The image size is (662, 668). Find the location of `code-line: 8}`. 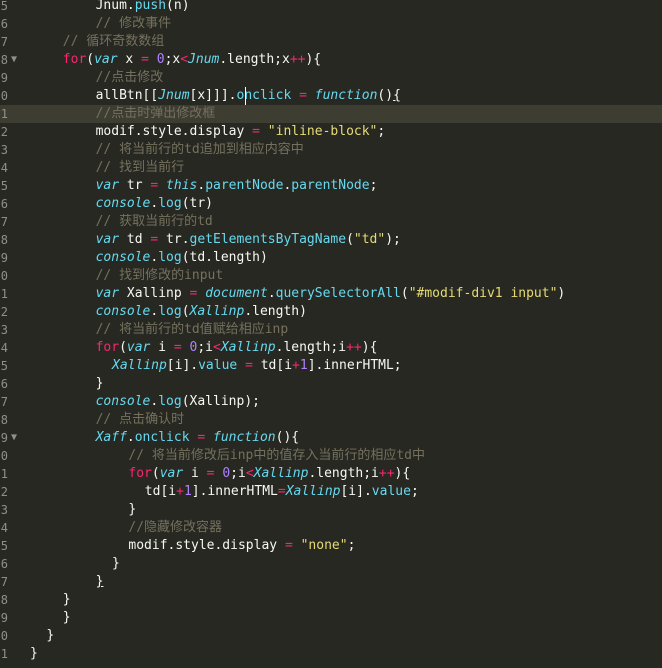

code-line: 8} is located at coordinates (331, 600).